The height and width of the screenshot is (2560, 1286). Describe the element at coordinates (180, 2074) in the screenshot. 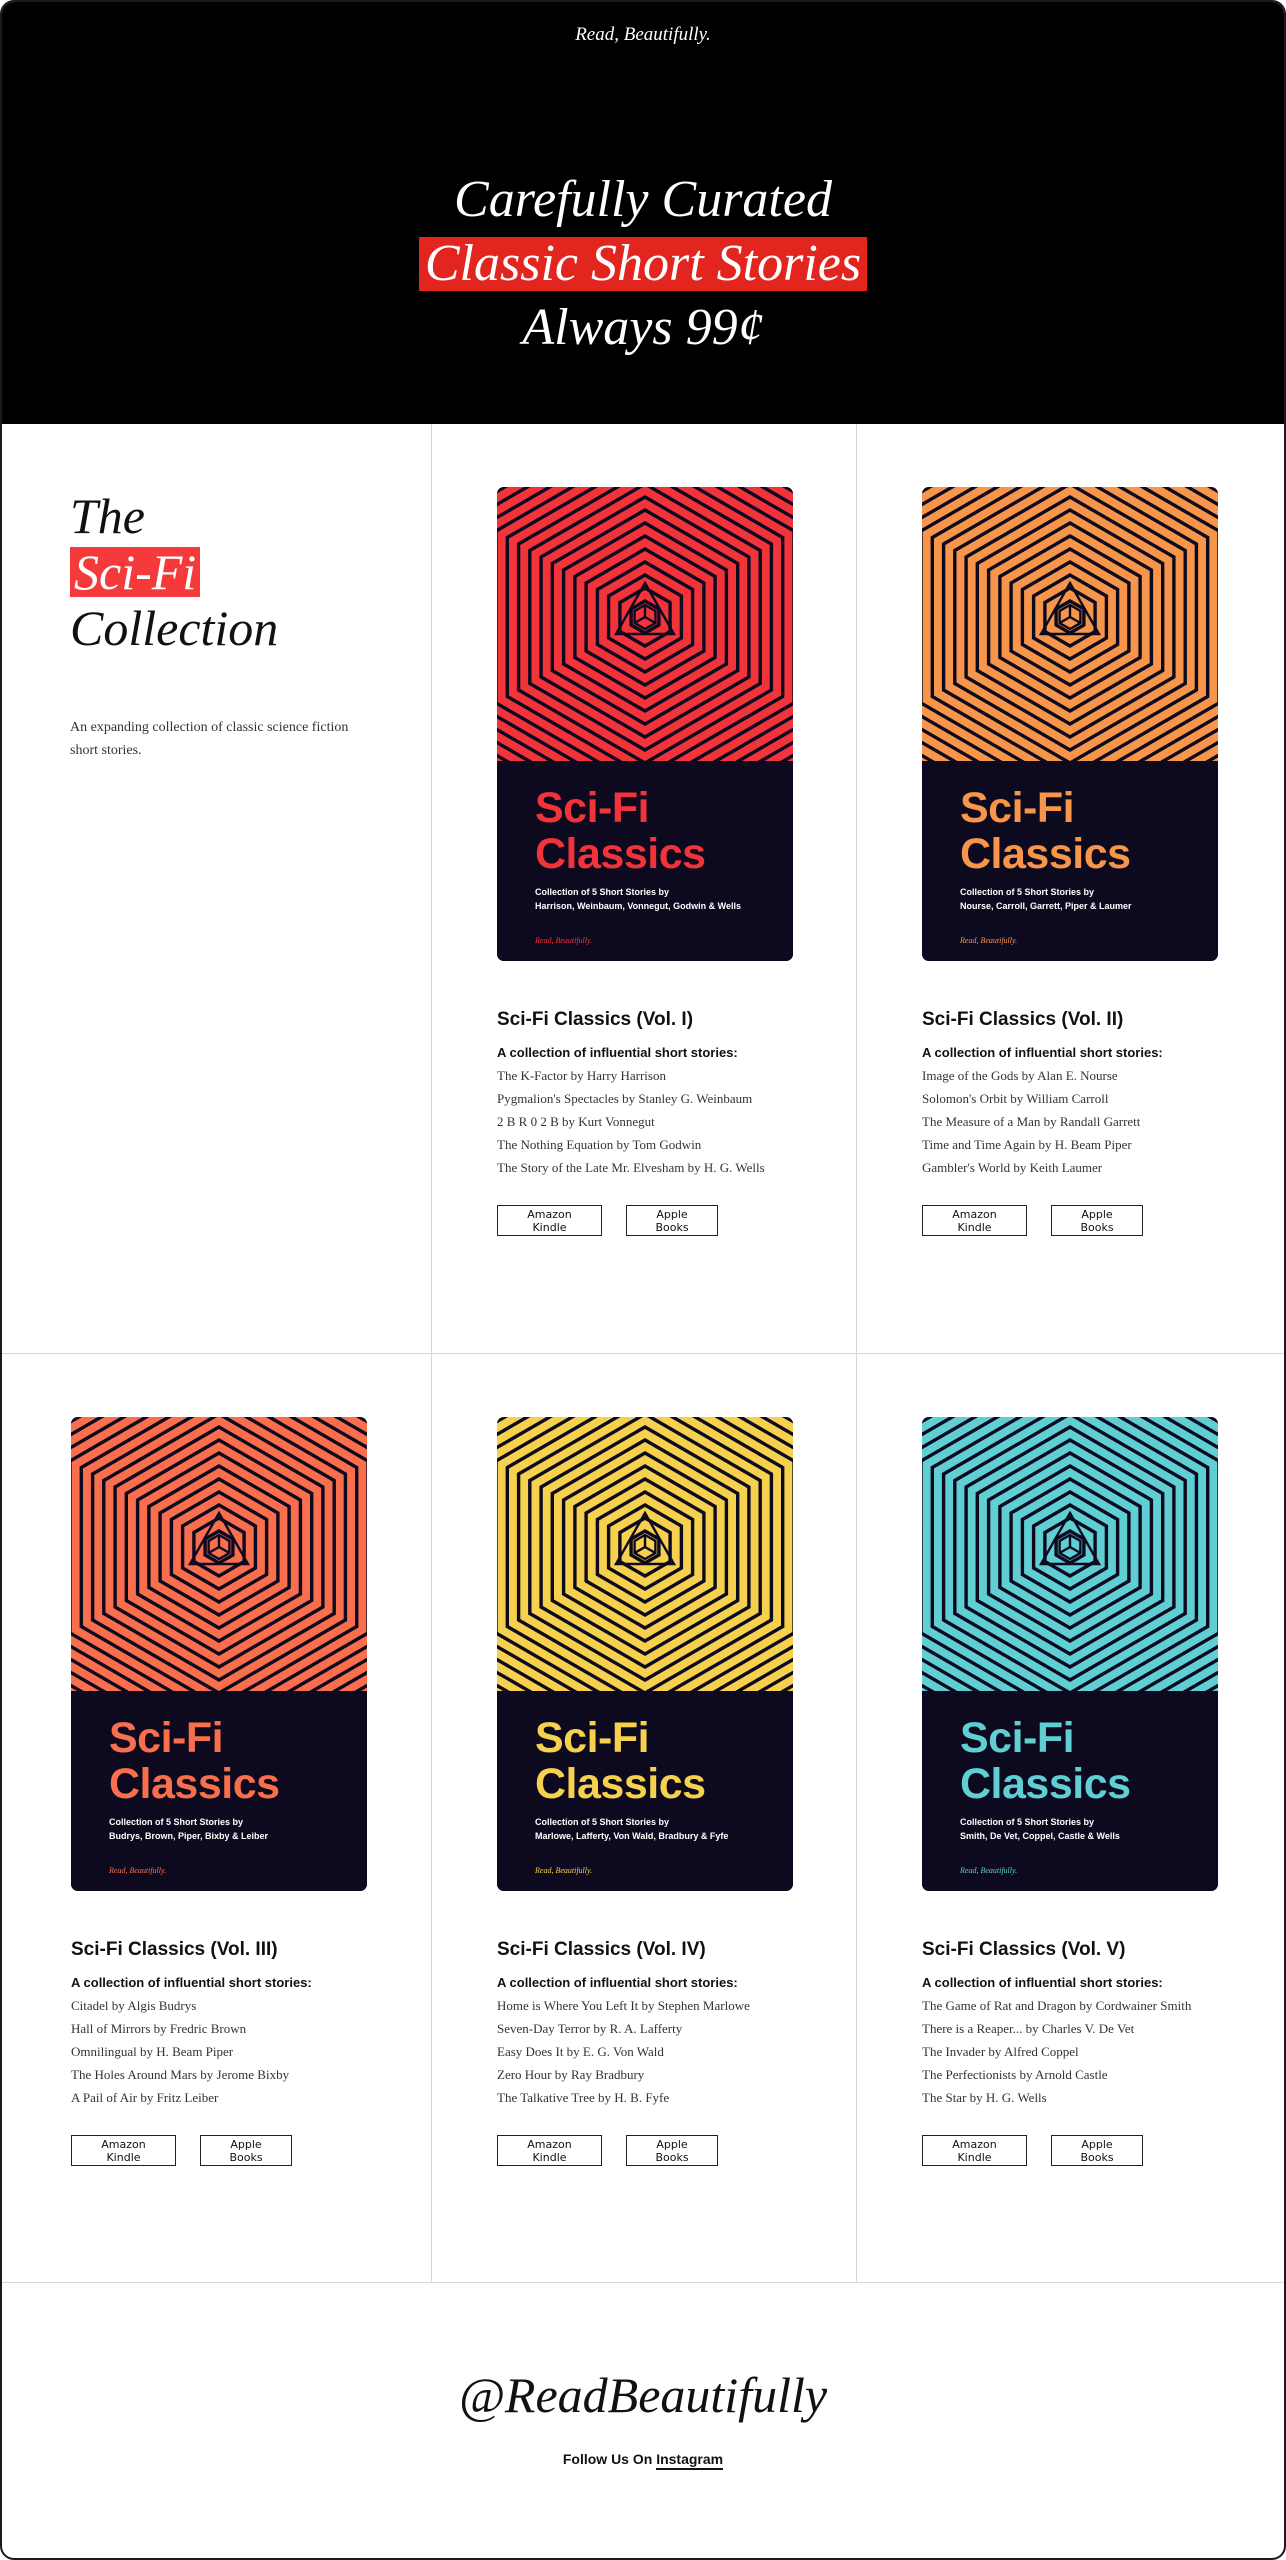

I see `story-item: The Holes Around Mars by Jerome Bixby` at that location.